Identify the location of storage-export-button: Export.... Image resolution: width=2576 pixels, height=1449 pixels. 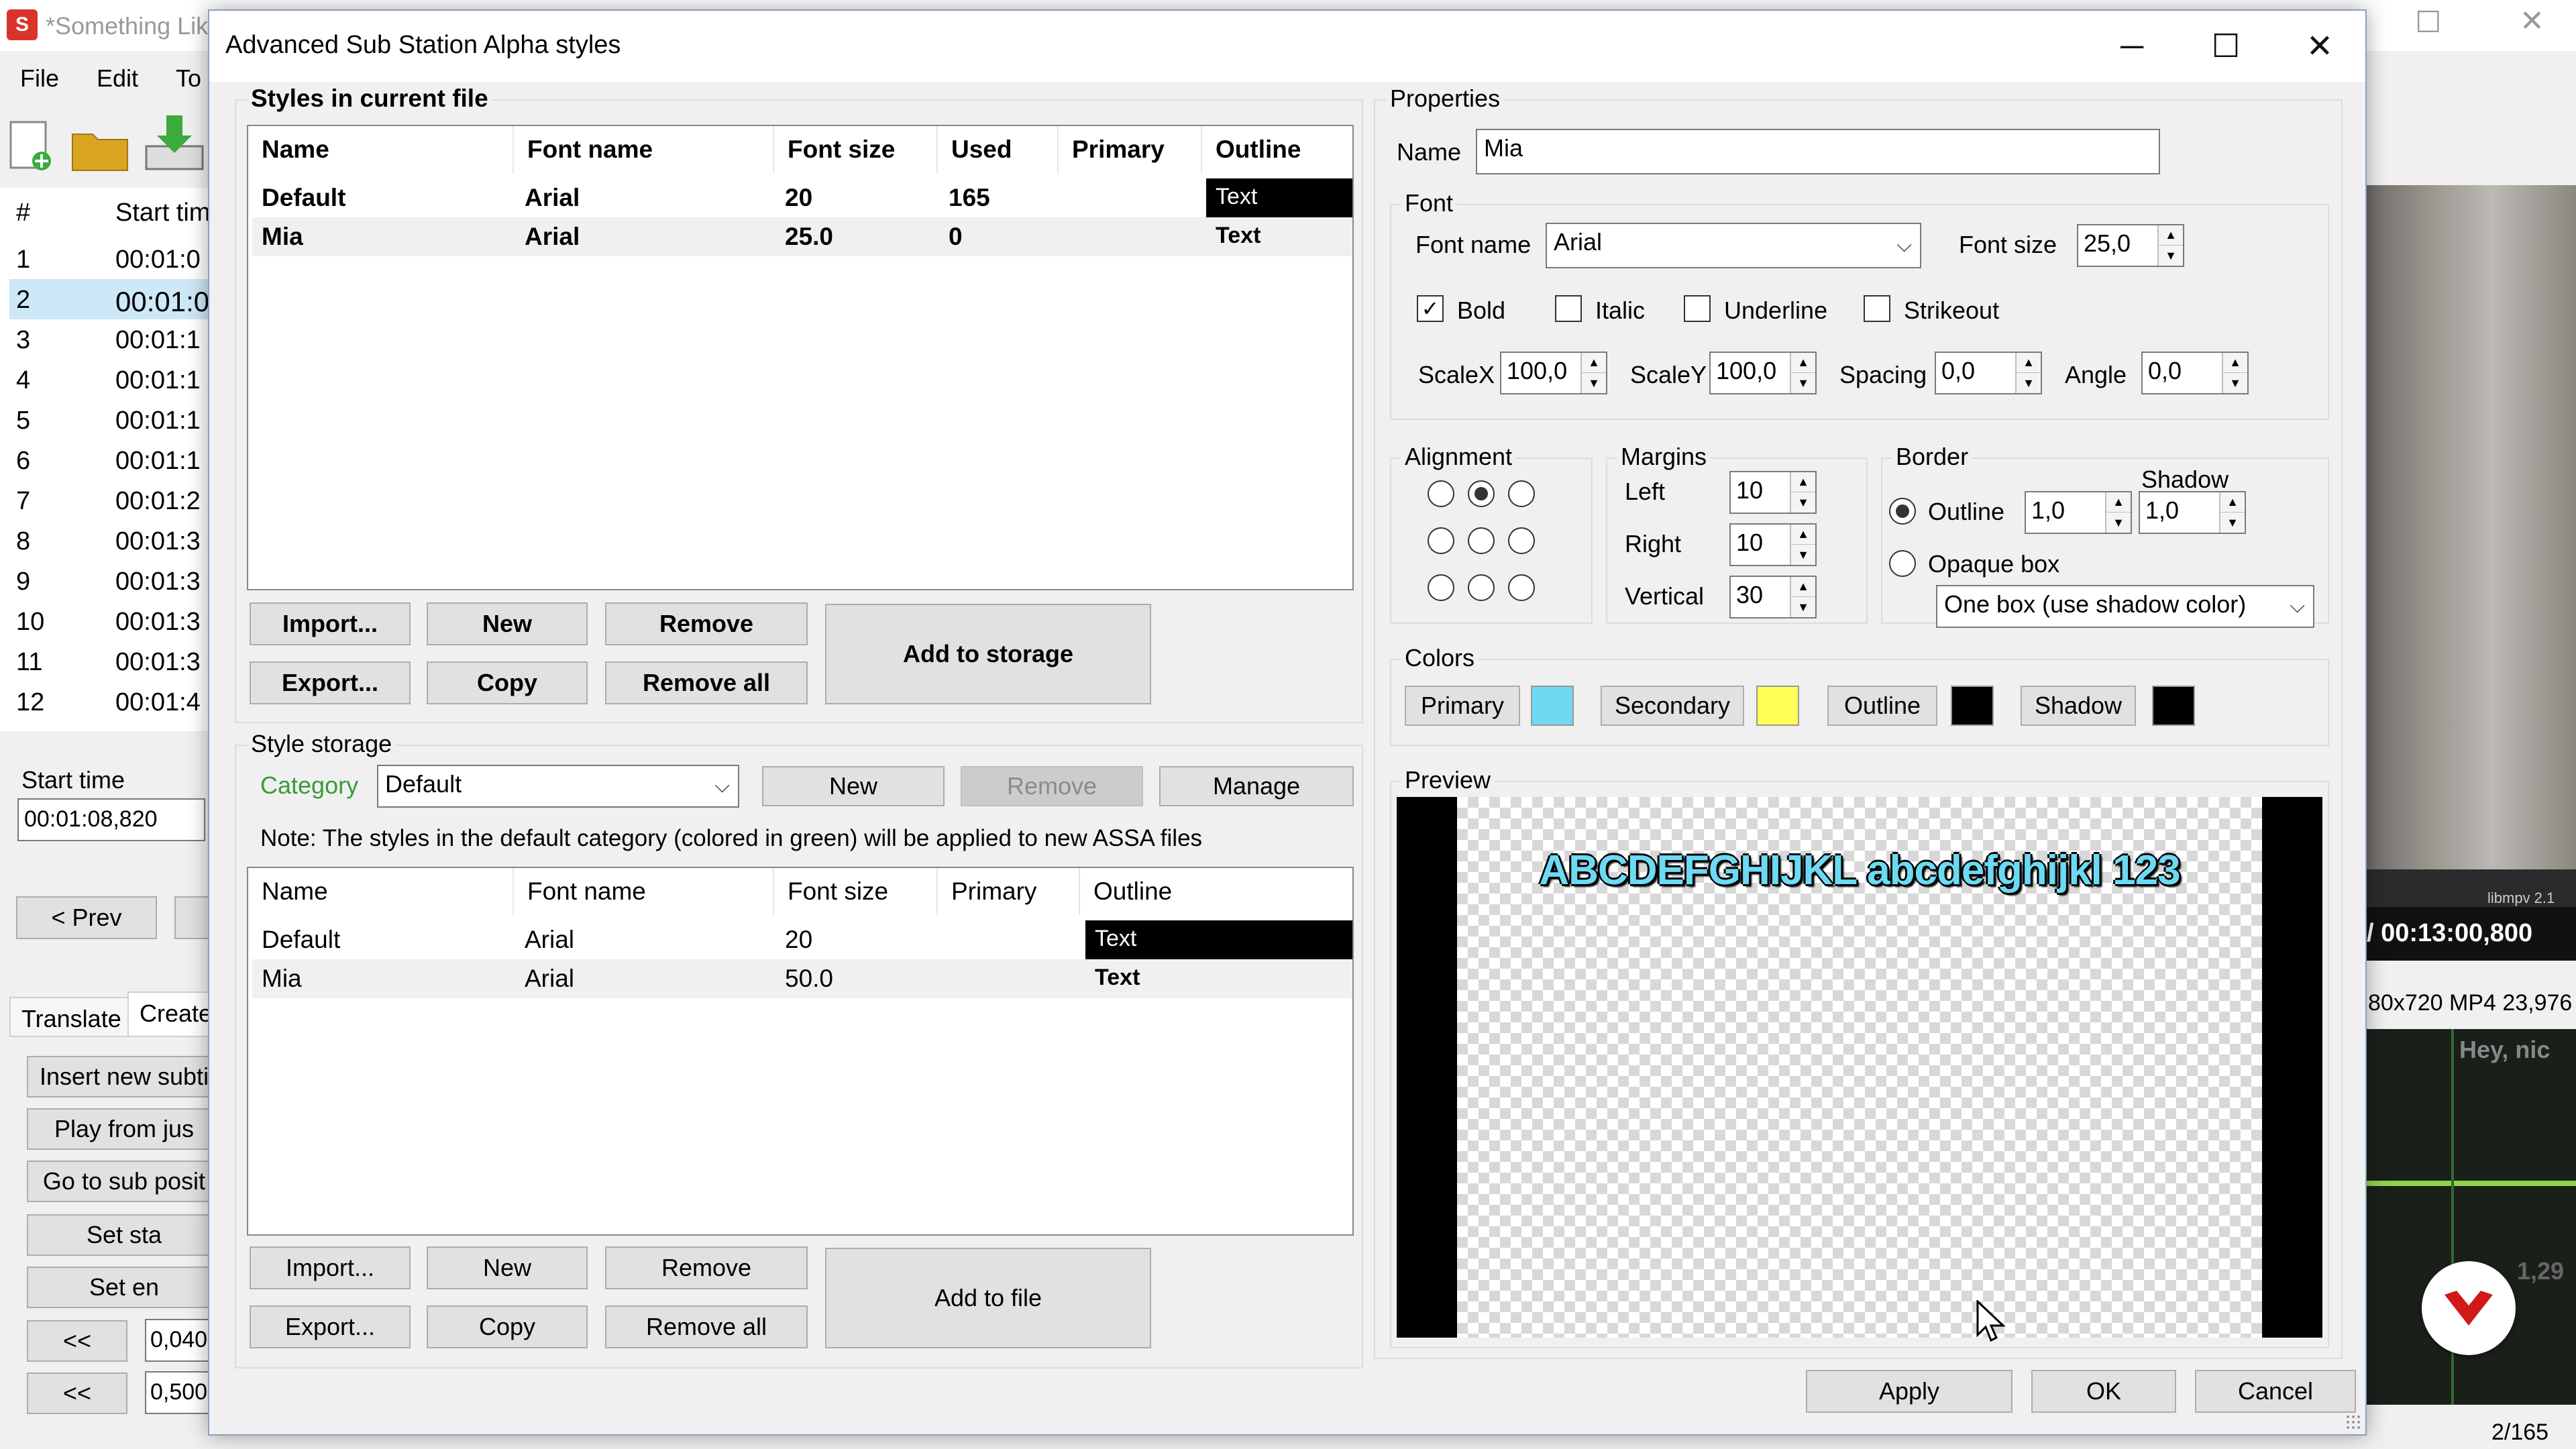
(330, 1326).